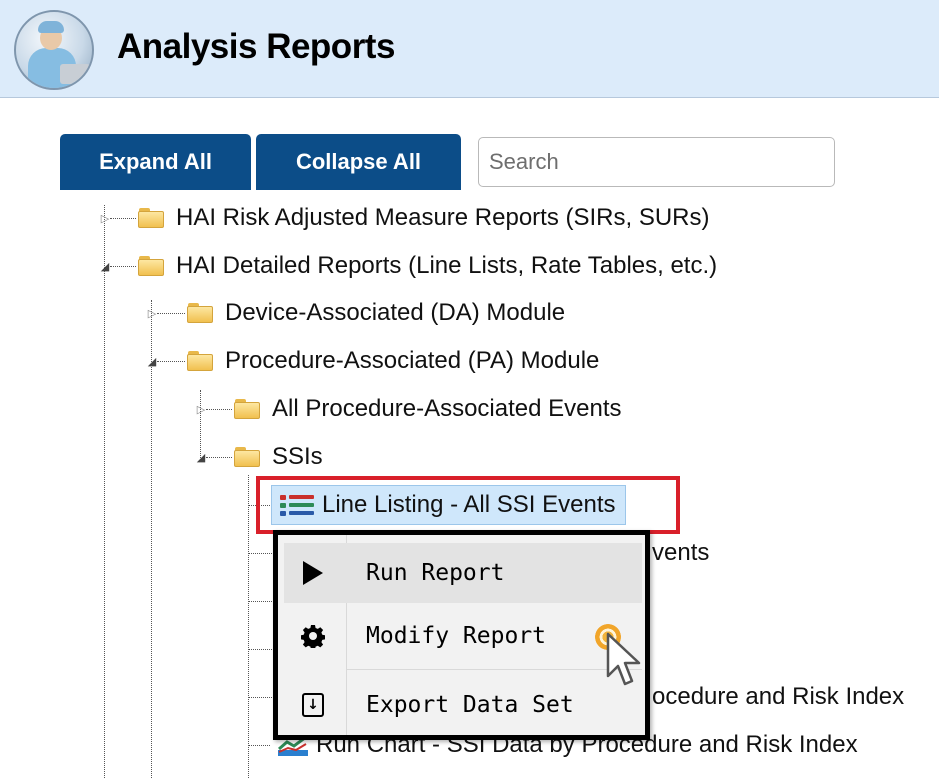  I want to click on menu-item-modify-report: Modify Report, so click(463, 636).